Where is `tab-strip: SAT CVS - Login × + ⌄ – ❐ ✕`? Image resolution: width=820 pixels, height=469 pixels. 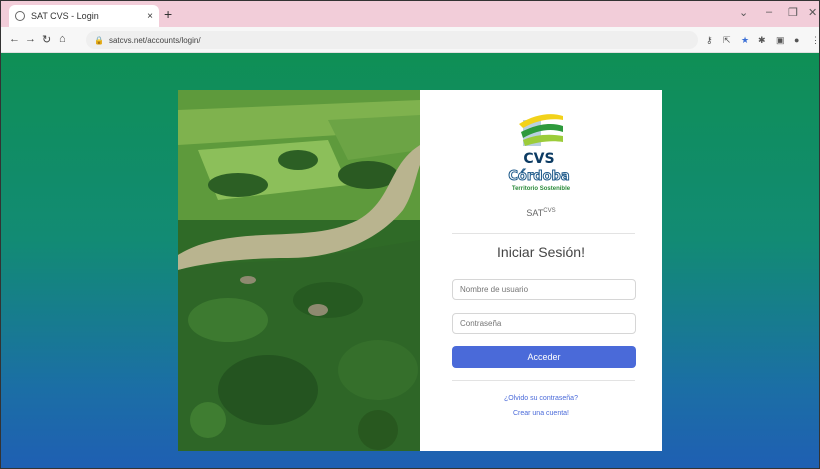
tab-strip: SAT CVS - Login × + ⌄ – ❐ ✕ is located at coordinates (410, 14).